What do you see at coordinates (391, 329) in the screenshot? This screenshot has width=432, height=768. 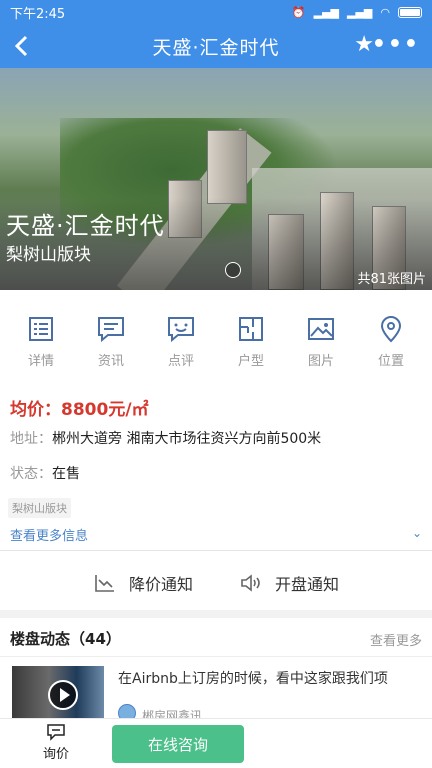 I see `location-pin-icon` at bounding box center [391, 329].